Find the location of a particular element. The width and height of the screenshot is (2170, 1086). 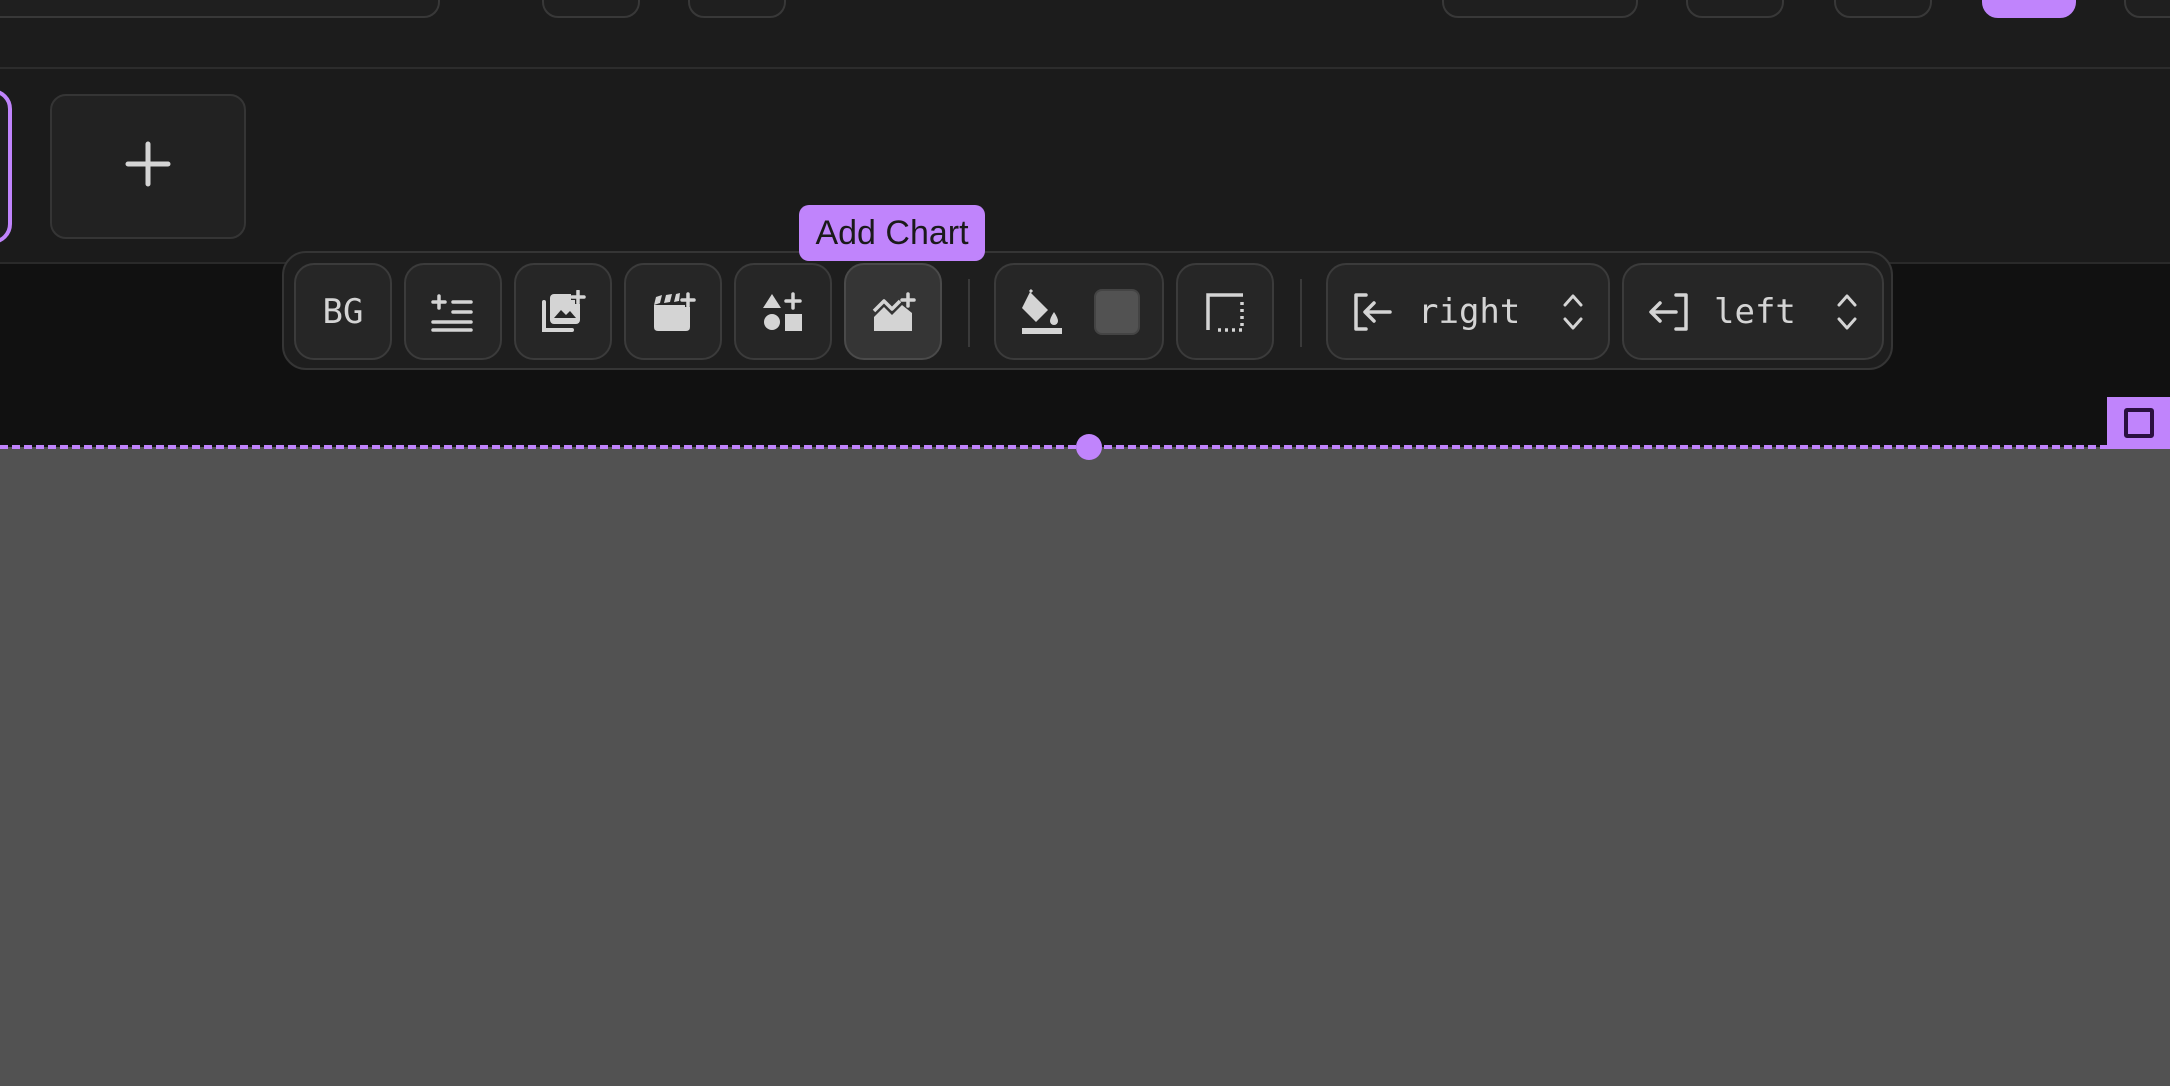

add-slide-button is located at coordinates (148, 166).